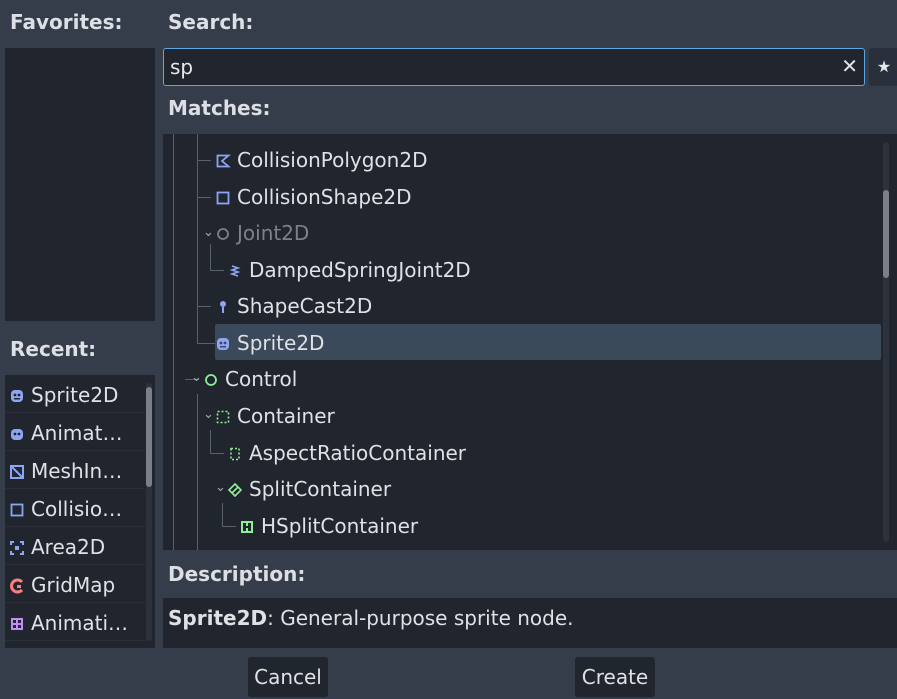 The height and width of the screenshot is (699, 897). I want to click on damped-spring-joint2d-icon, so click(235, 271).